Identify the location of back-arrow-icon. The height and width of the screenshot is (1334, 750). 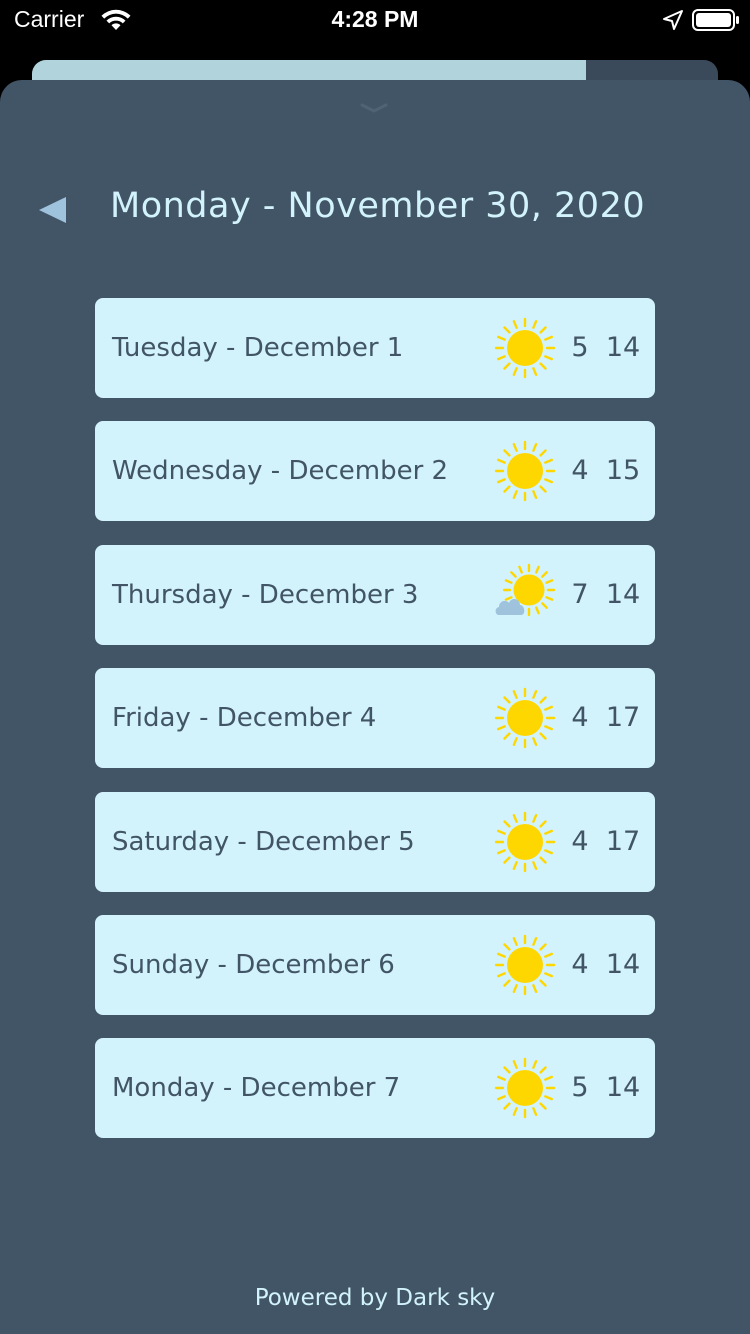
(53, 210).